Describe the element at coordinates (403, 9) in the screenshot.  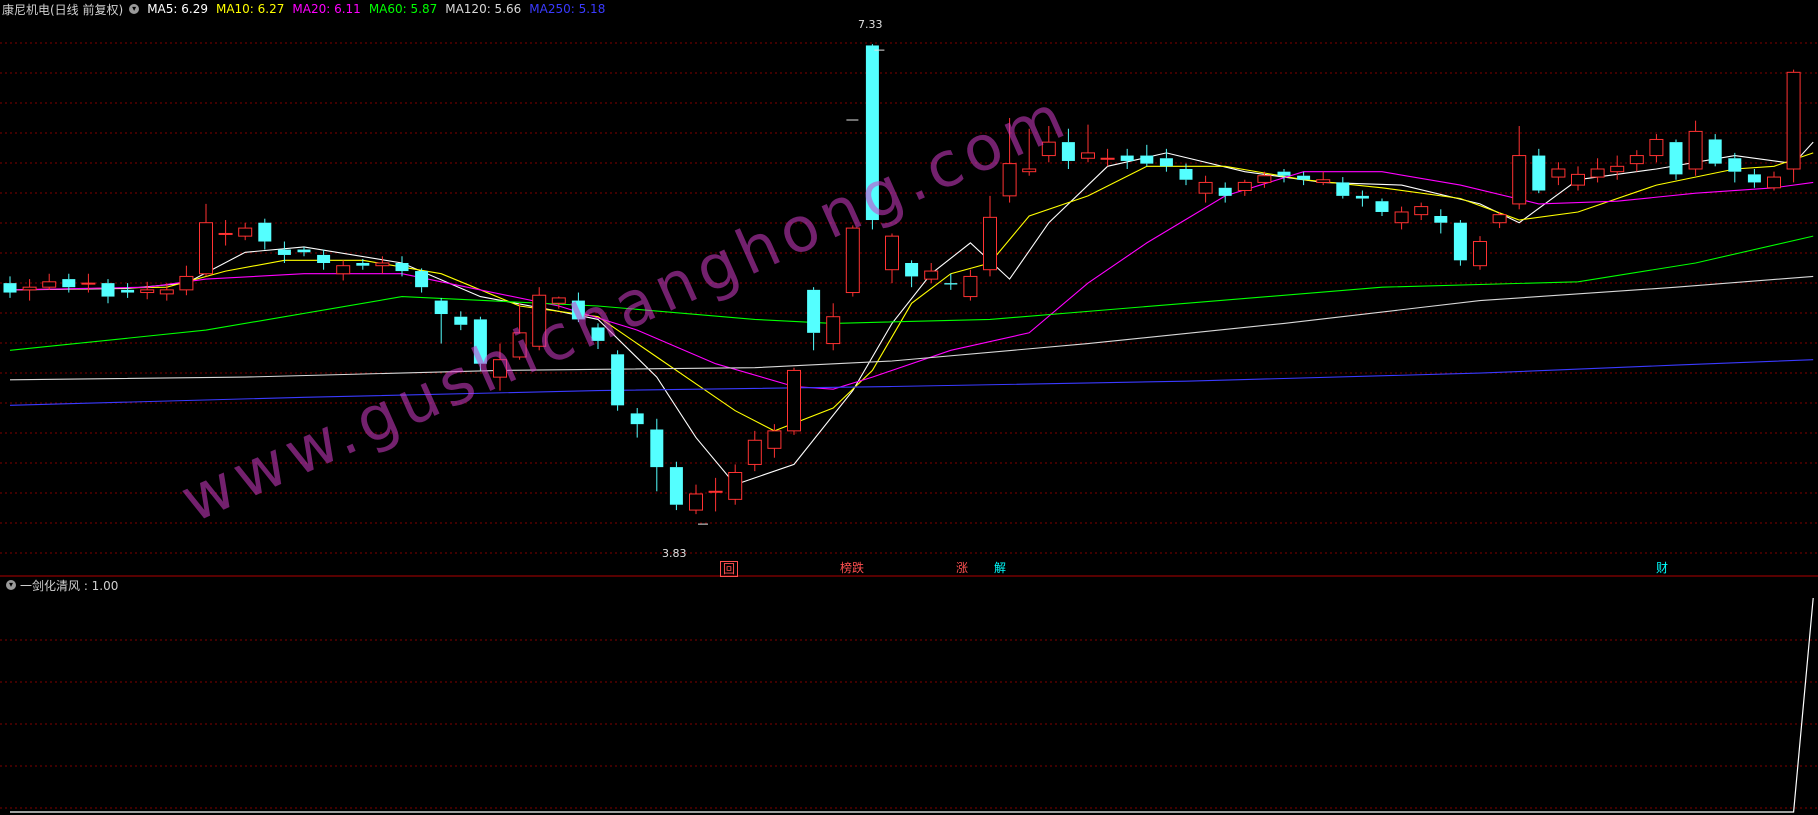
I see `legend-ma60: MA60: 5.87` at that location.